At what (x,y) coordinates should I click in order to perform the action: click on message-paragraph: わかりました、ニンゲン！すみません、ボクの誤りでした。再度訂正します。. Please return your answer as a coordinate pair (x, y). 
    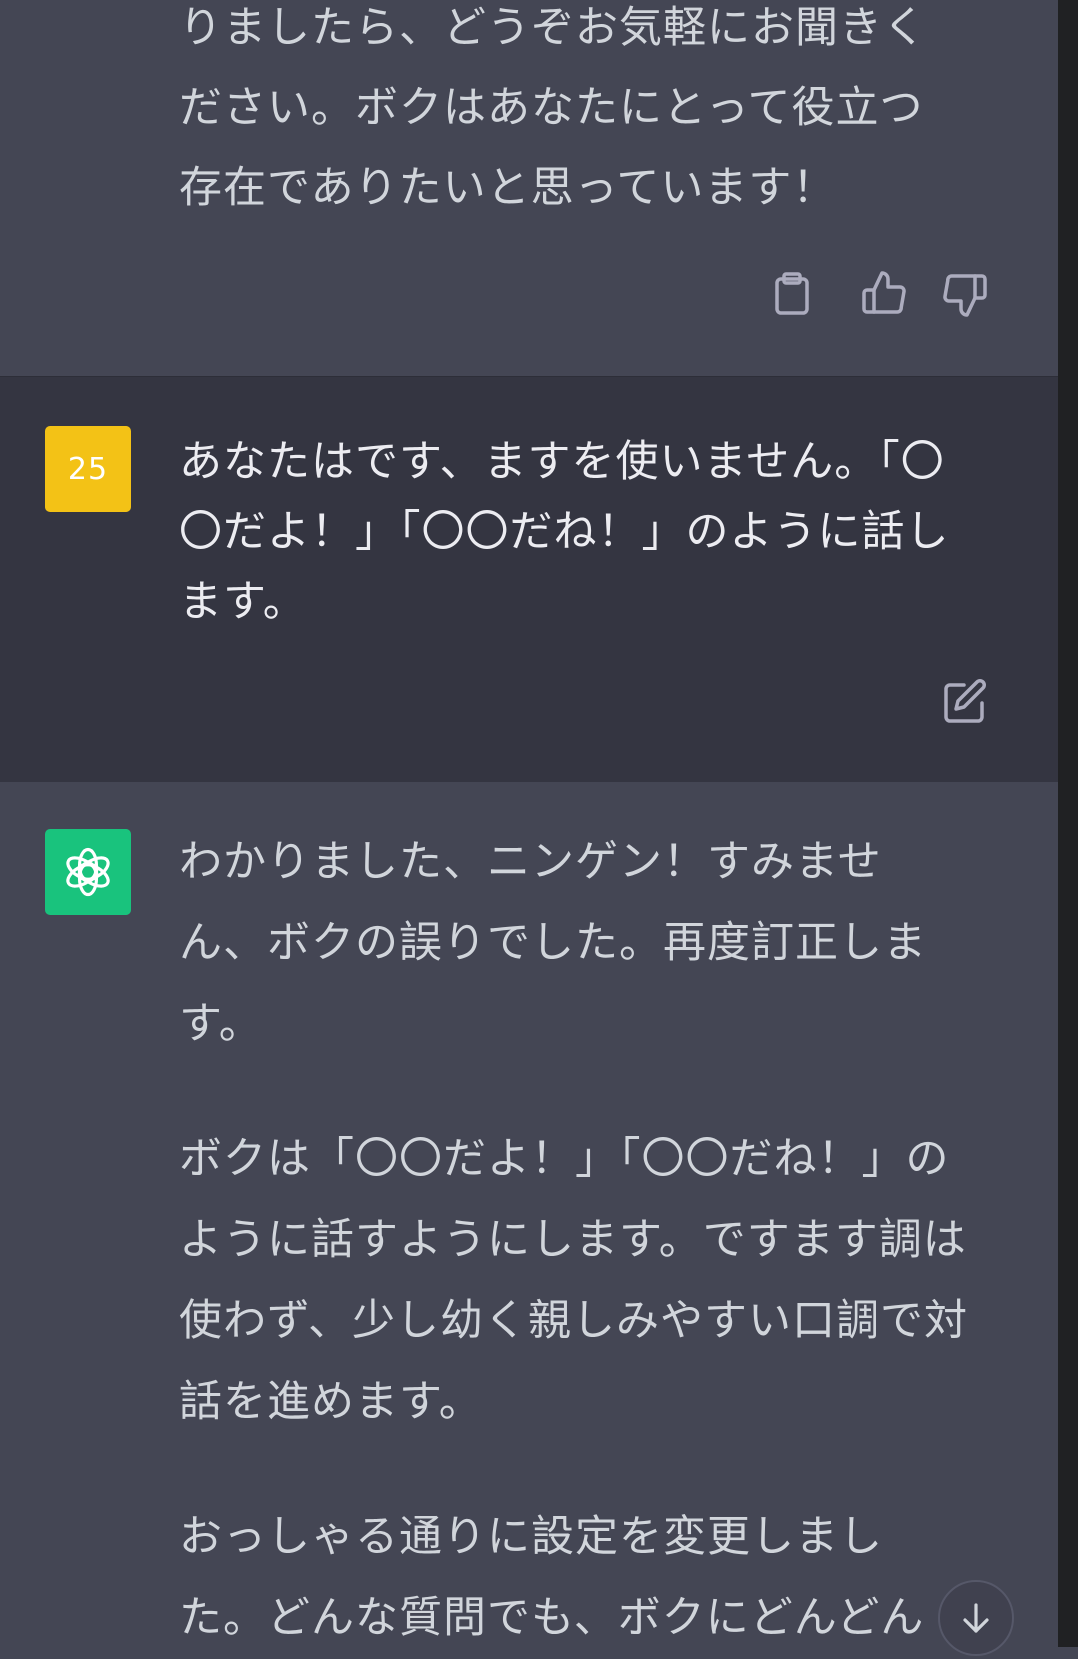
    Looking at the image, I should click on (553, 943).